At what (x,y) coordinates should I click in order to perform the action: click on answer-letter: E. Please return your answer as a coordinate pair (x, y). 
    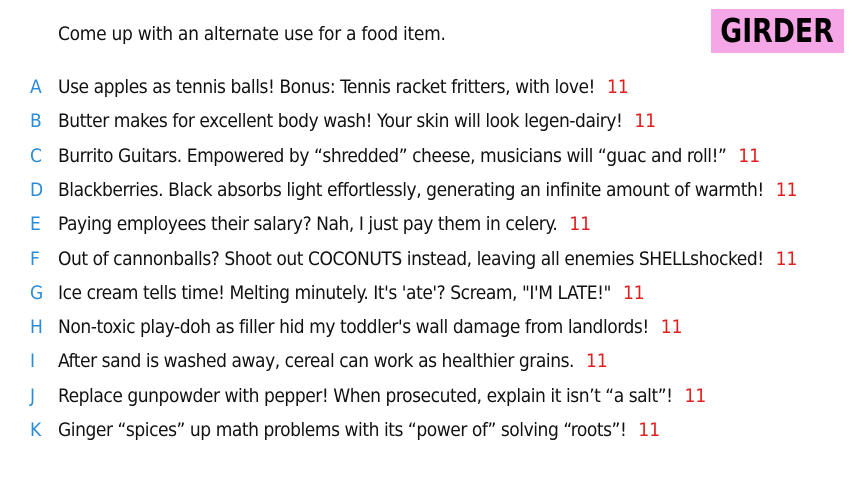
    Looking at the image, I should click on (35, 224).